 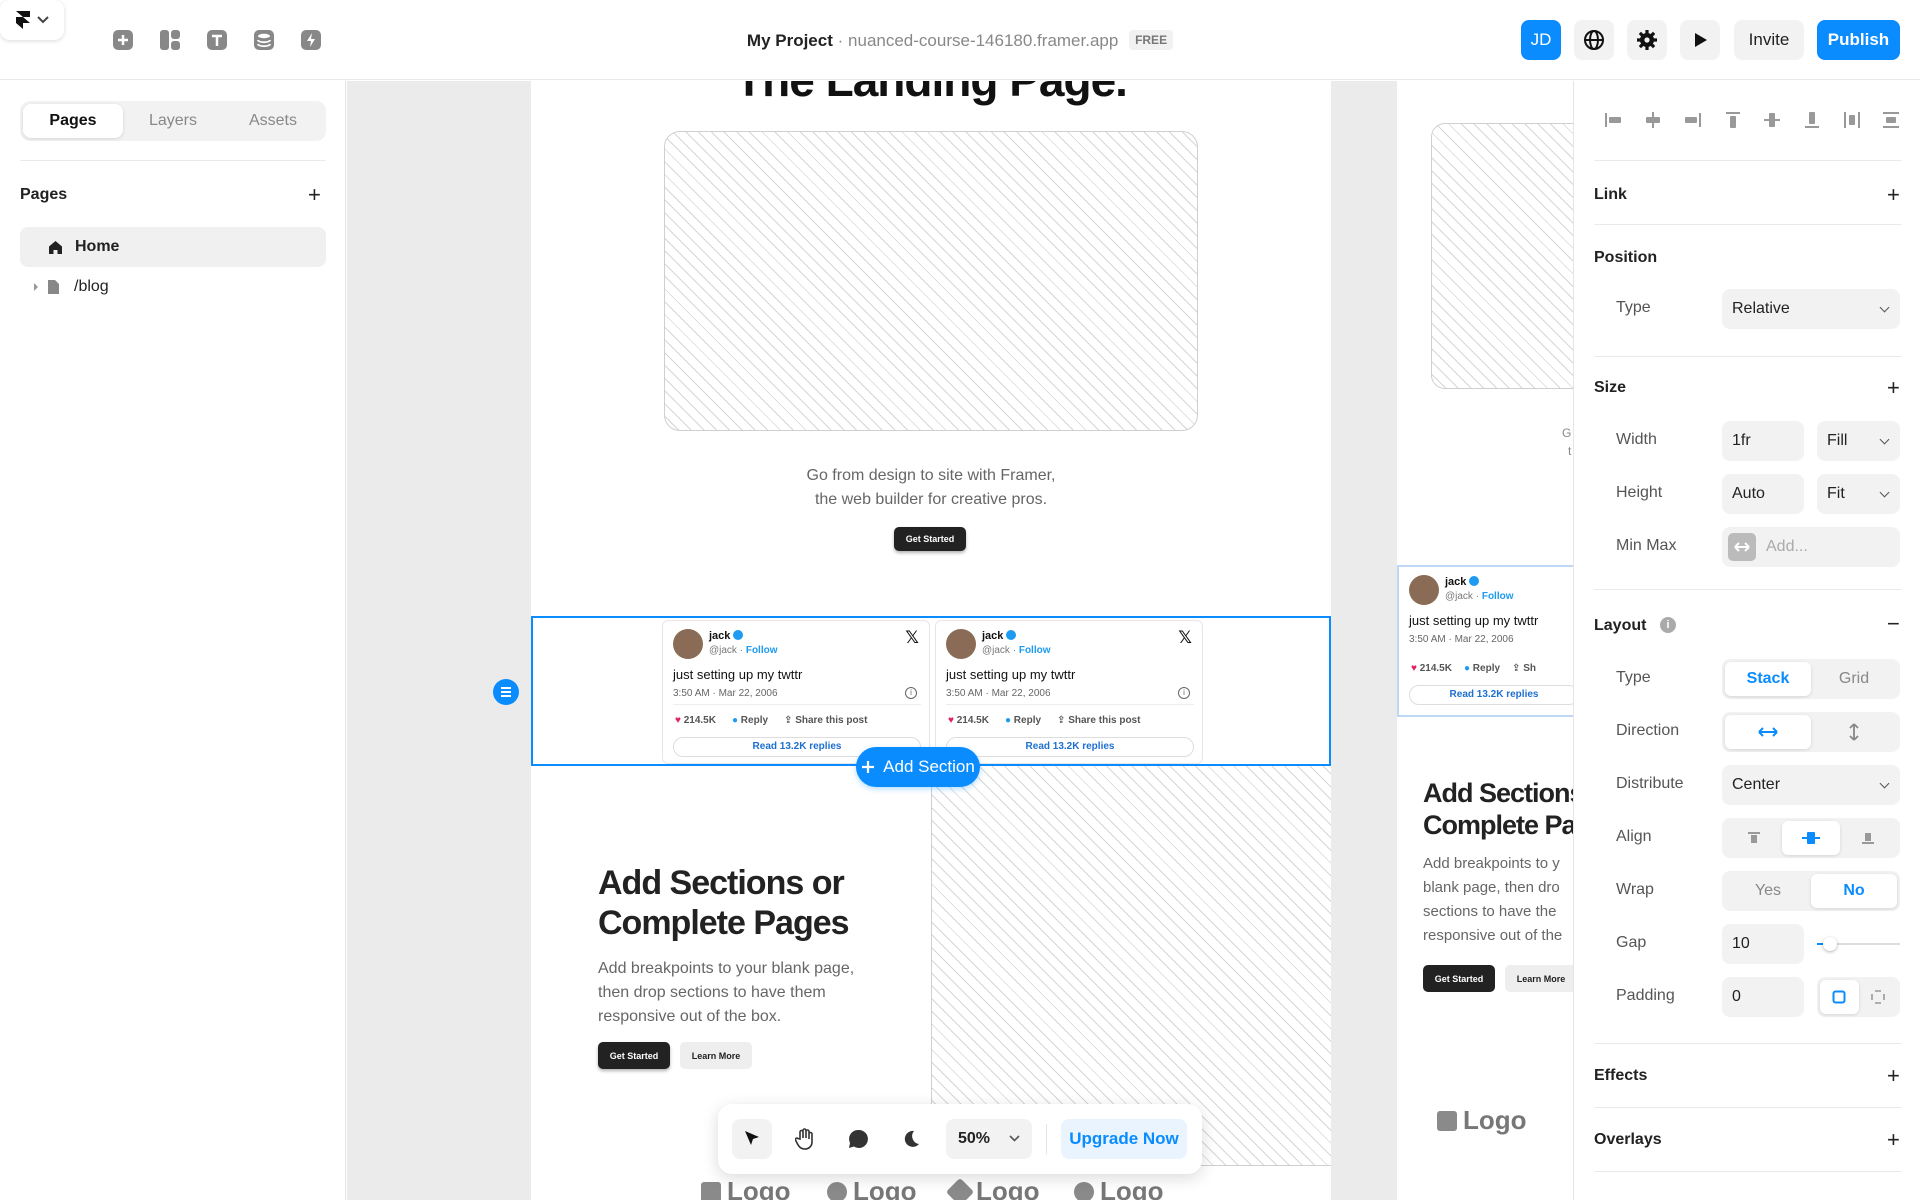 I want to click on layout-type-stack: Stack, so click(x=1768, y=679).